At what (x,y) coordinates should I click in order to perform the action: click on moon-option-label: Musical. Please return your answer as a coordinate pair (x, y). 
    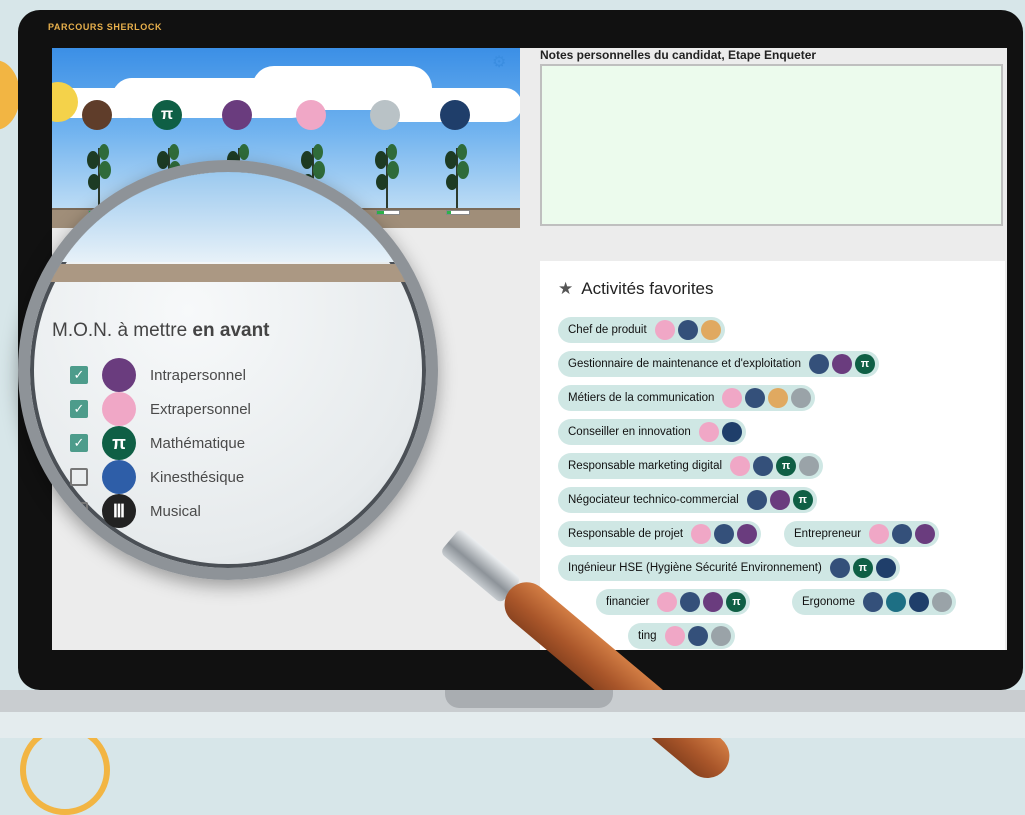
    Looking at the image, I should click on (175, 511).